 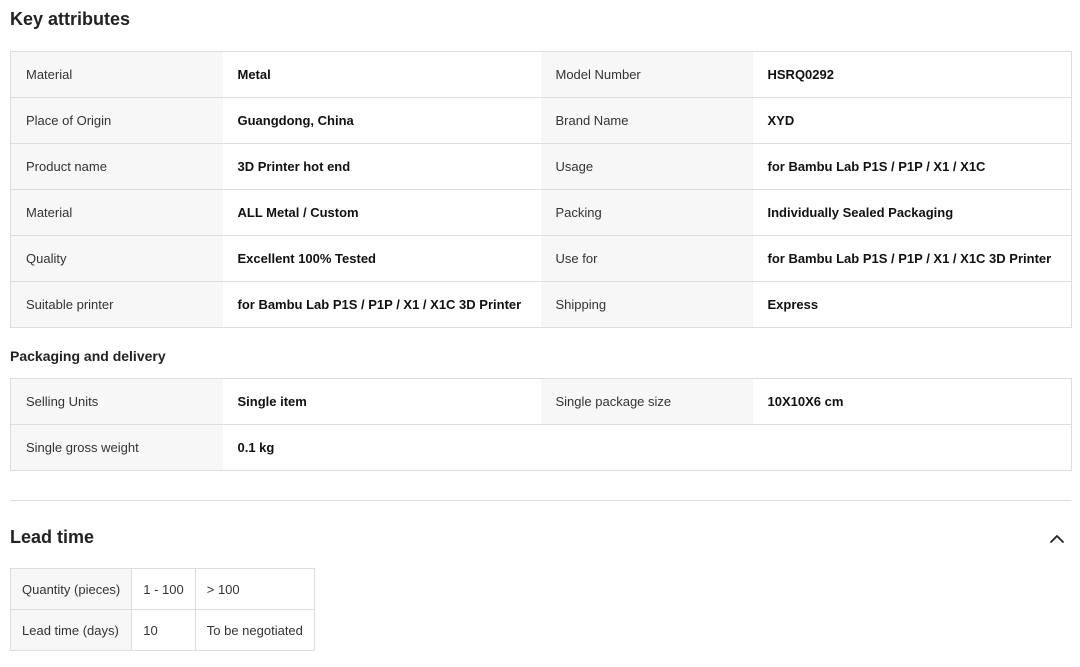 What do you see at coordinates (646, 212) in the screenshot?
I see `attribute-label: Packing` at bounding box center [646, 212].